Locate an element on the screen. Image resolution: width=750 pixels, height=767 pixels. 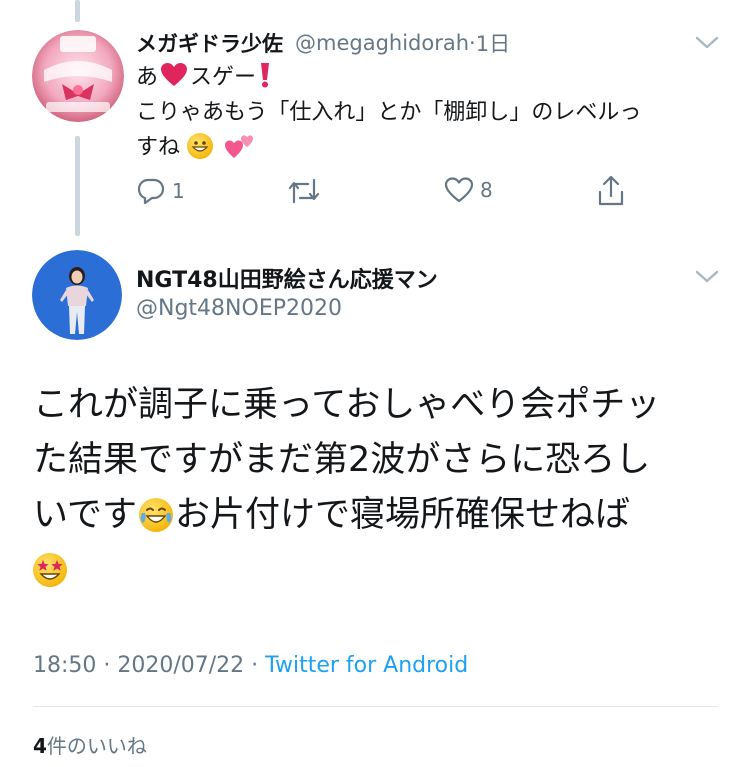
likes-label: 件のいいね is located at coordinates (96, 746).